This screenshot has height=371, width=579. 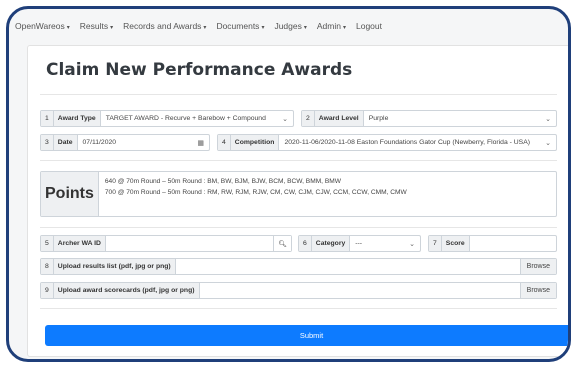 I want to click on archer-id-label: Archer WA ID, so click(x=79, y=243).